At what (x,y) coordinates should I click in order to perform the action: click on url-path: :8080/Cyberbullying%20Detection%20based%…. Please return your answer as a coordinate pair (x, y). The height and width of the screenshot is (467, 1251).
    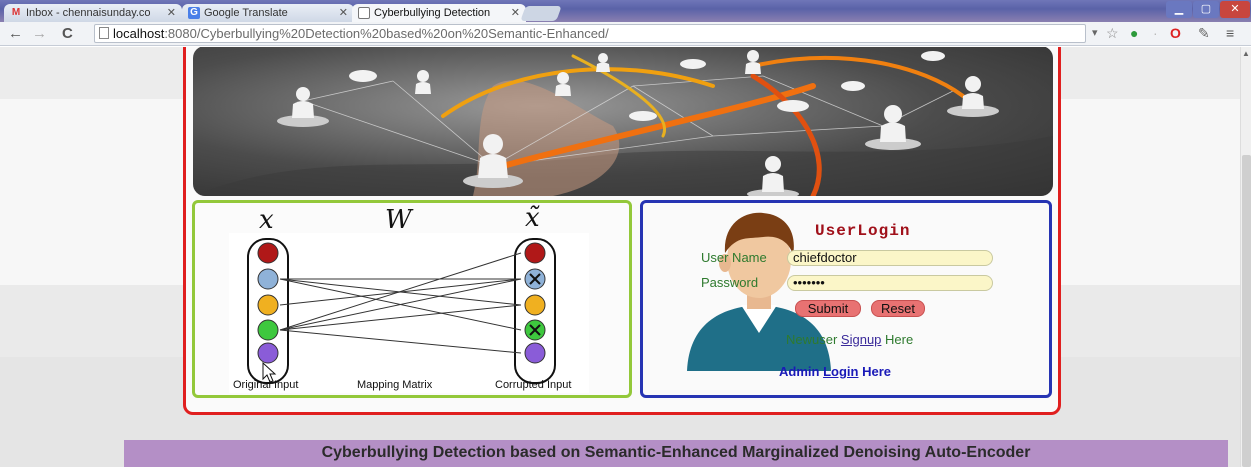
    Looking at the image, I should click on (386, 33).